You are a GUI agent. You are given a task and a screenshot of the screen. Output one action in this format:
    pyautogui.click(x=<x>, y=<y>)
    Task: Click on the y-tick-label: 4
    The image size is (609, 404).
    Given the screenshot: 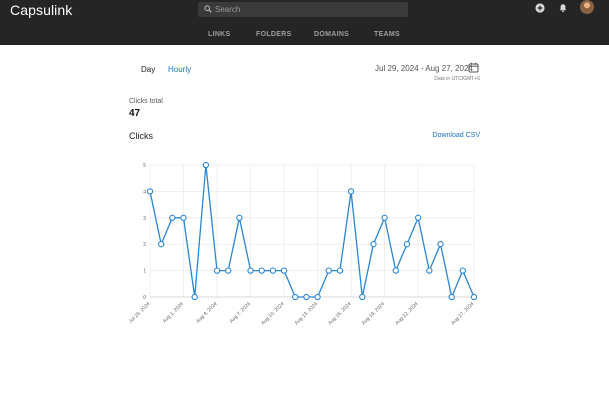 What is the action you would take?
    pyautogui.click(x=144, y=192)
    